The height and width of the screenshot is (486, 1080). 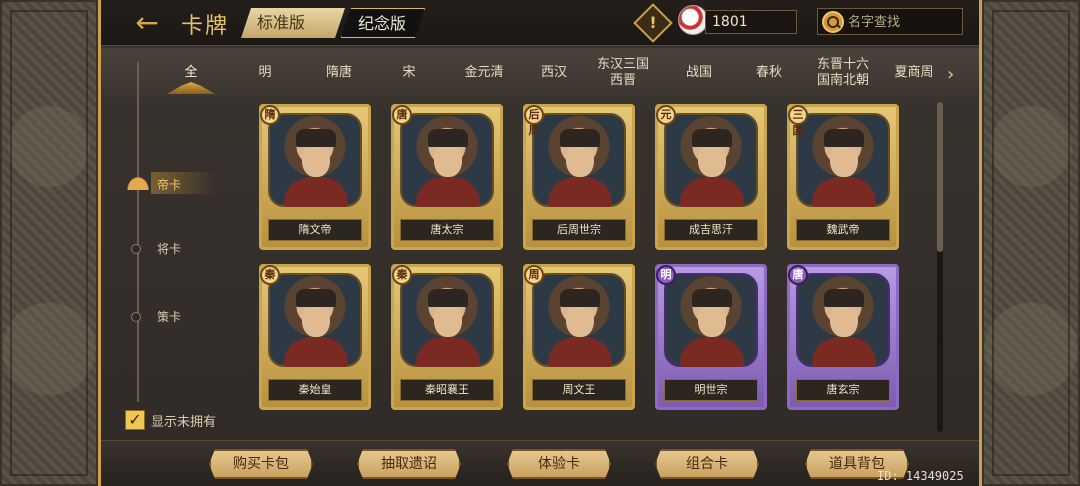 What do you see at coordinates (950, 74) in the screenshot?
I see `chevron-right-icon: ›` at bounding box center [950, 74].